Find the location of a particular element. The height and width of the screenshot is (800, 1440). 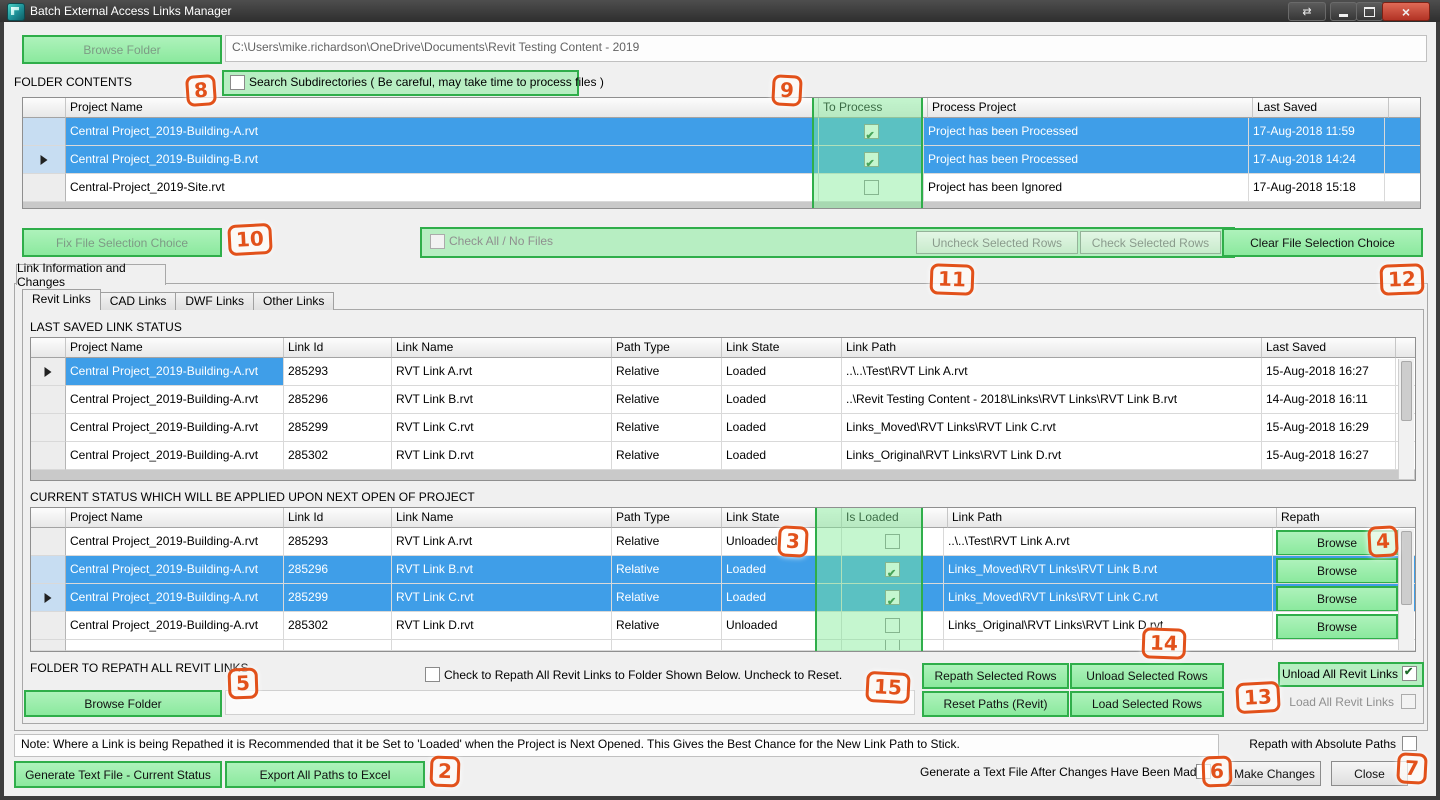

export-excel-button: Export All Paths to Excel is located at coordinates (325, 774).